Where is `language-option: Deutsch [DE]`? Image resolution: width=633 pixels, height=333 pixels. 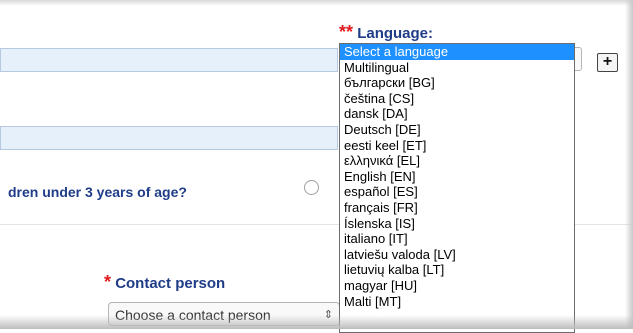 language-option: Deutsch [DE] is located at coordinates (457, 130).